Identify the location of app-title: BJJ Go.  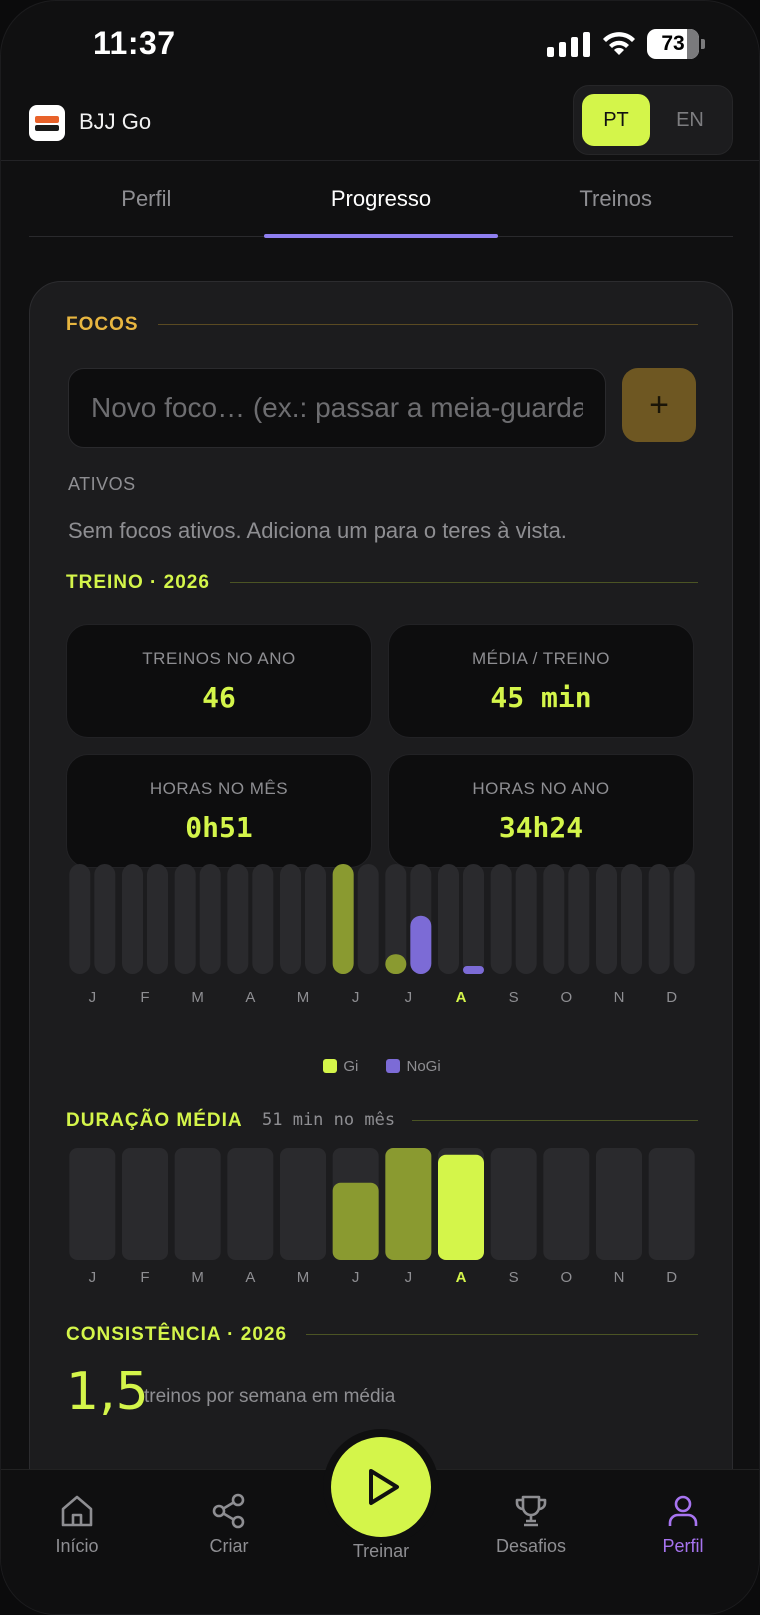
(115, 121).